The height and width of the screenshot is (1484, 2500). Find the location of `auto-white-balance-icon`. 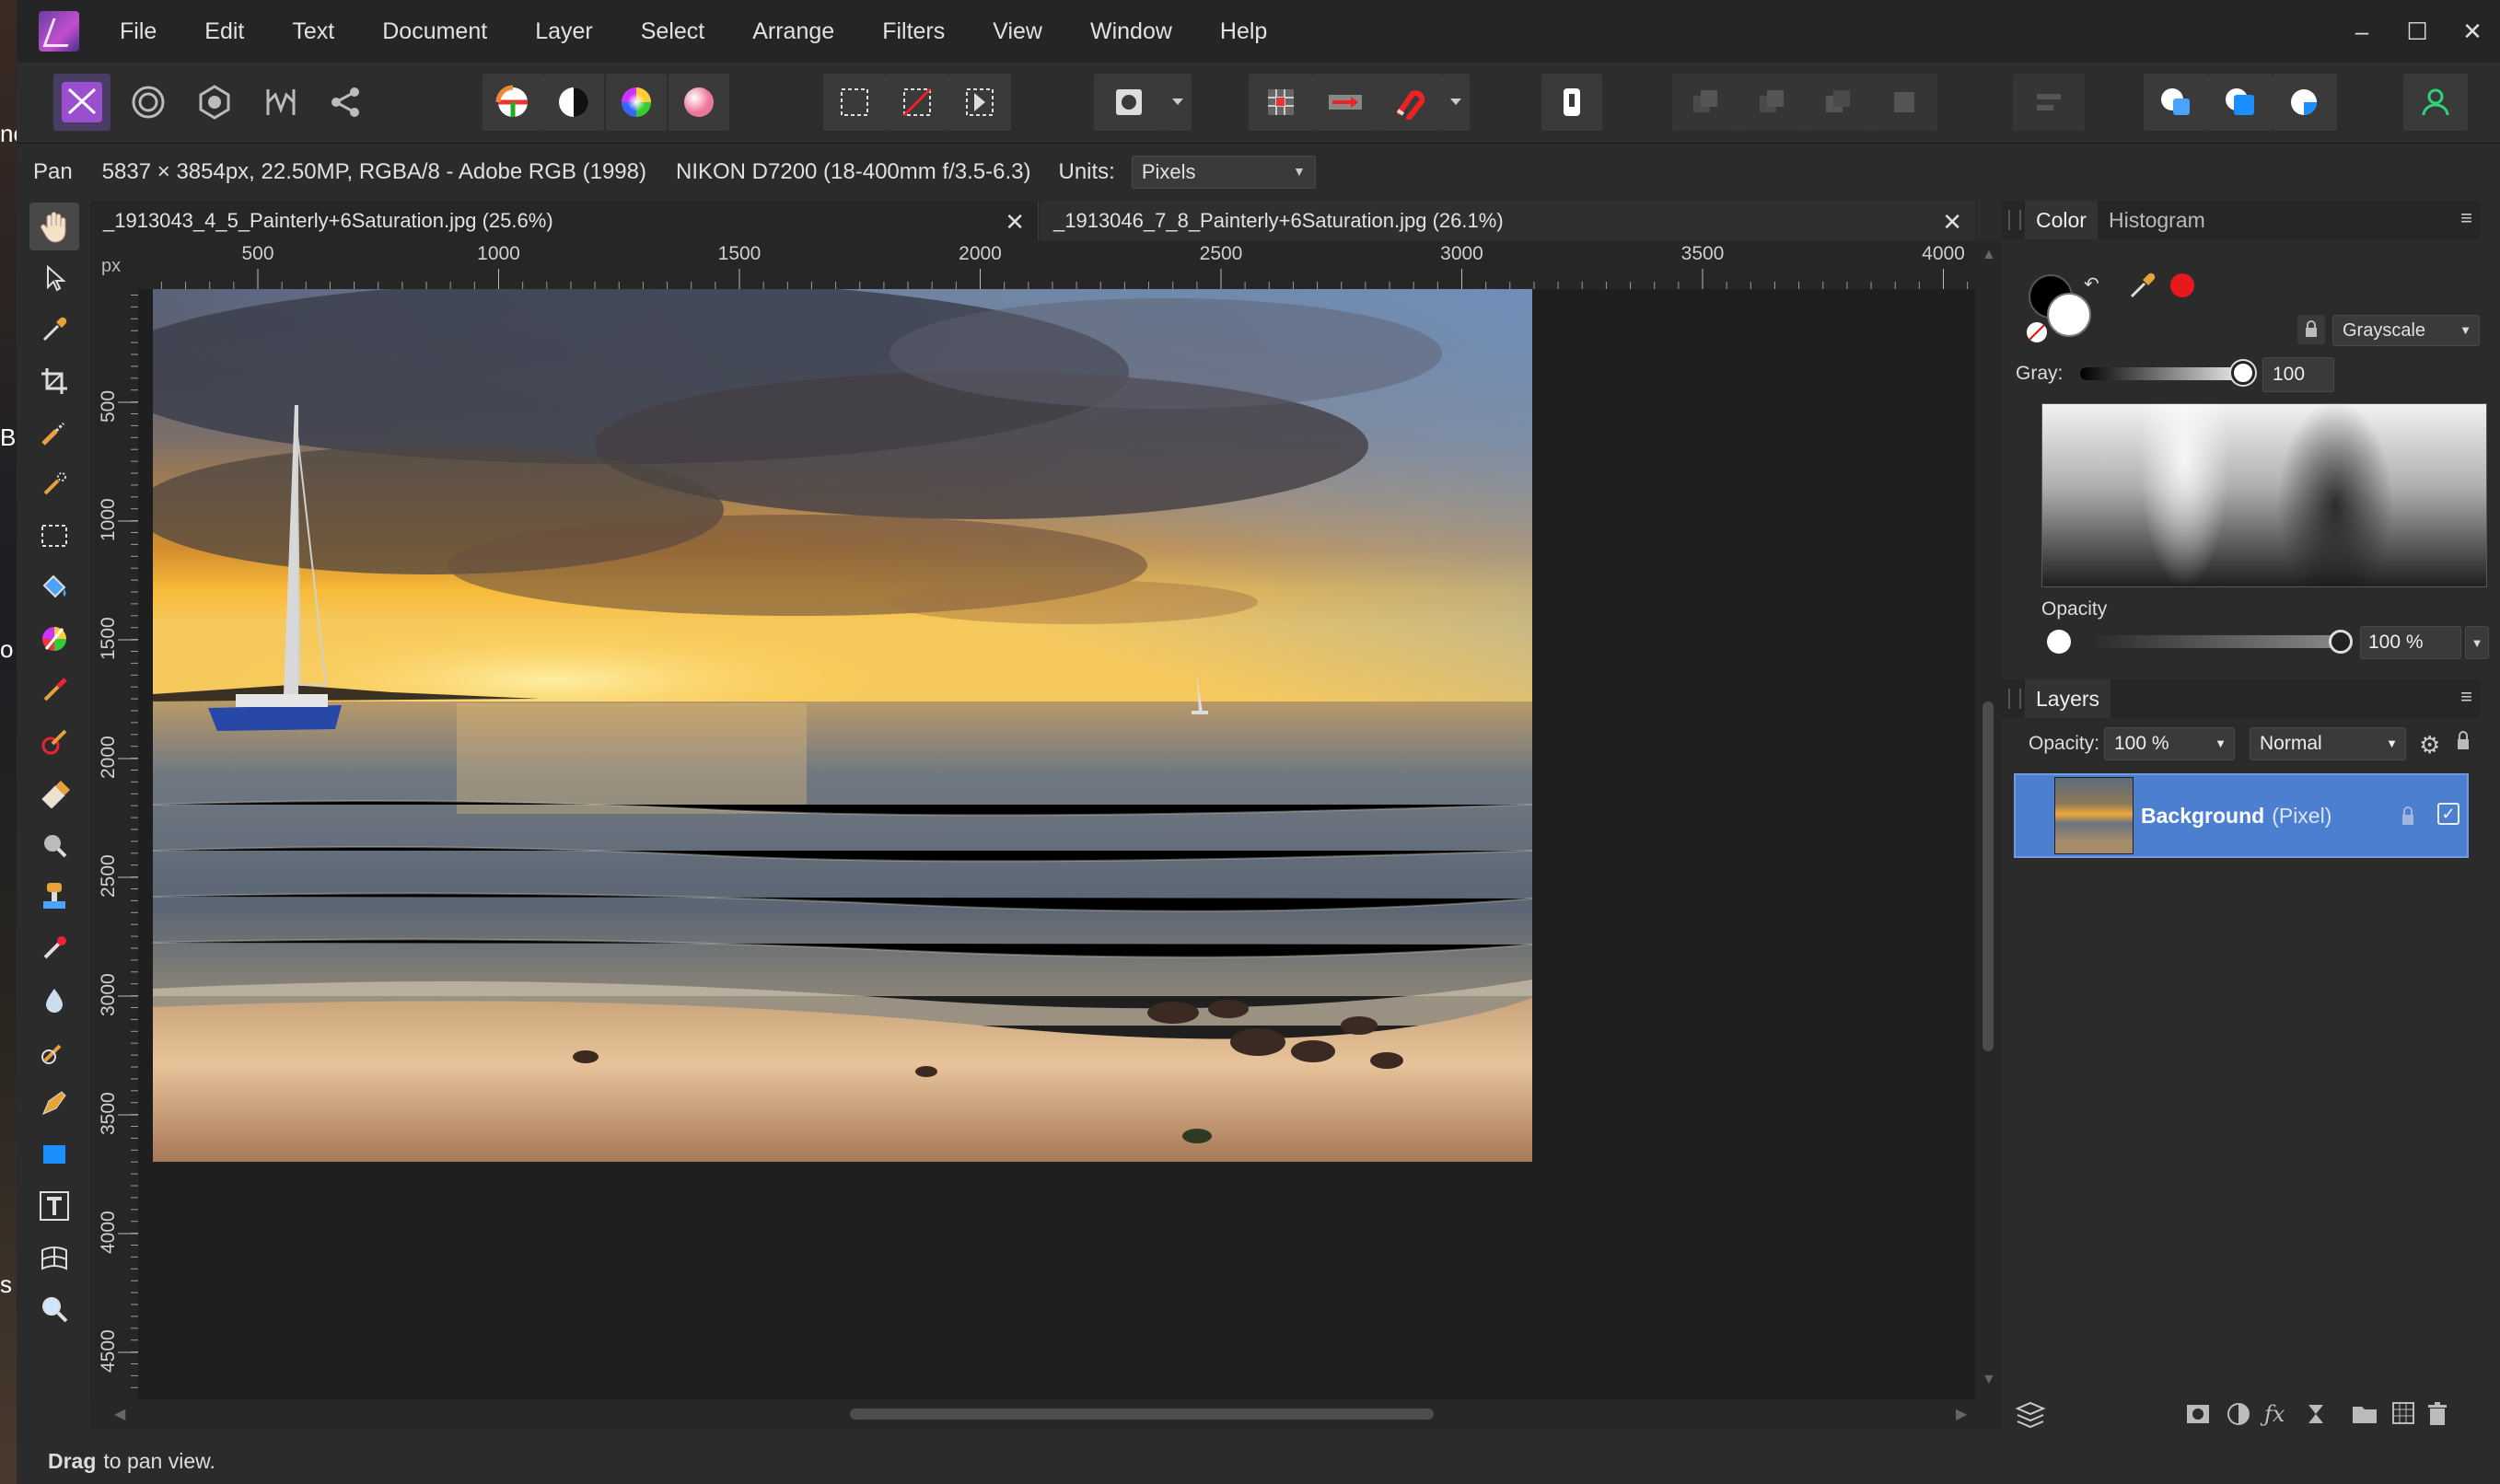

auto-white-balance-icon is located at coordinates (699, 102).